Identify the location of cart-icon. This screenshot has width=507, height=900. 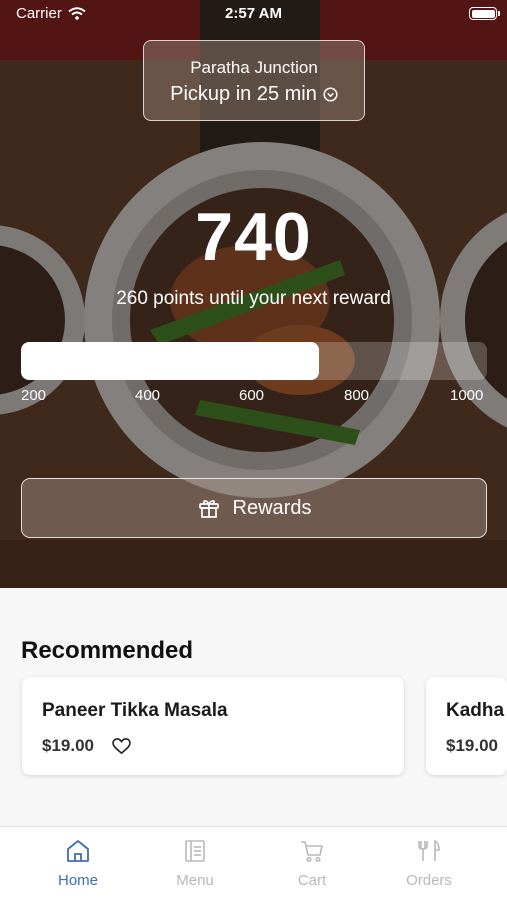
(312, 852).